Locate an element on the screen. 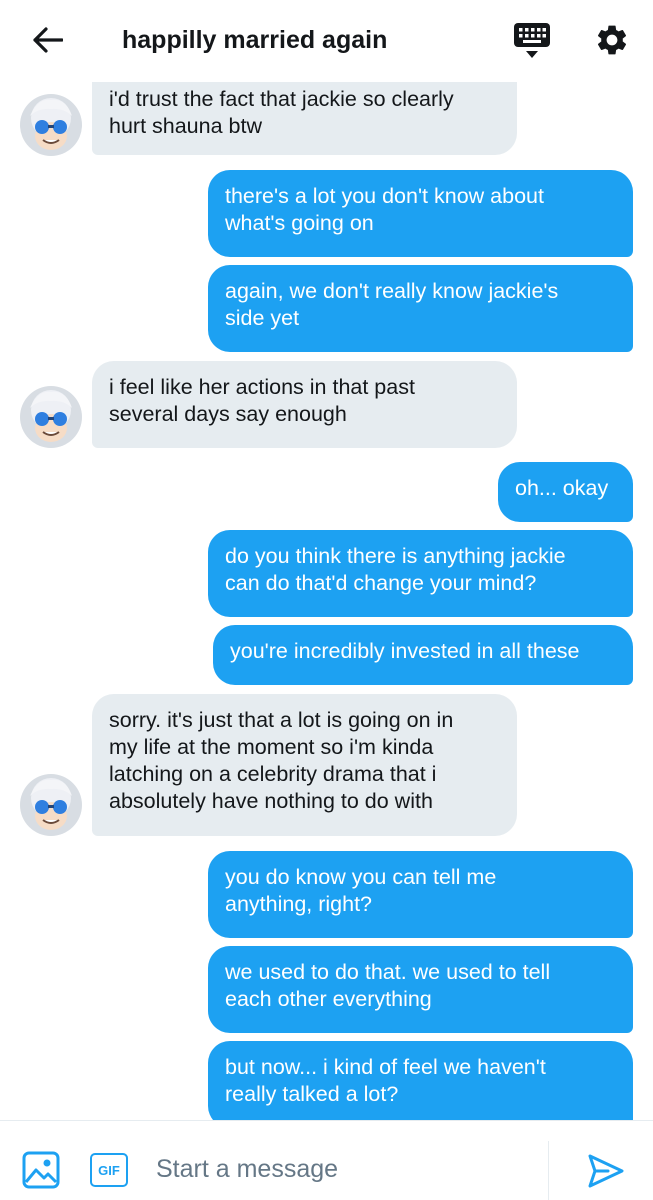 The width and height of the screenshot is (653, 1200). keyboard-icon is located at coordinates (532, 40).